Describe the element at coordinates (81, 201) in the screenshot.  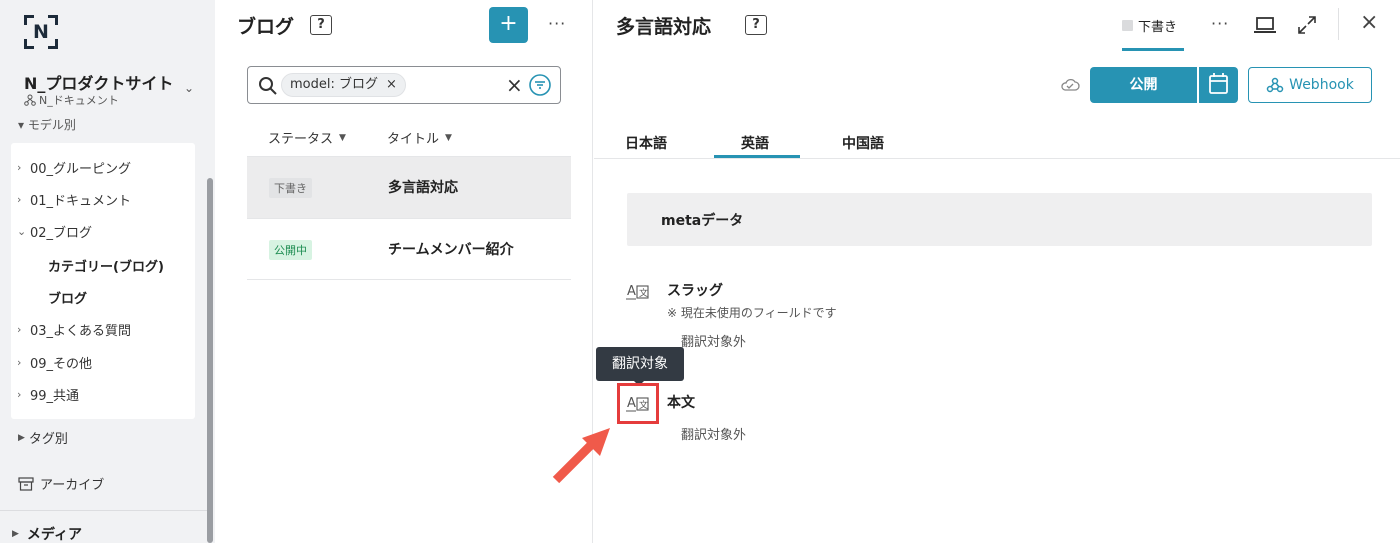
I see `tree-item-label: 01_ドキュメント` at that location.